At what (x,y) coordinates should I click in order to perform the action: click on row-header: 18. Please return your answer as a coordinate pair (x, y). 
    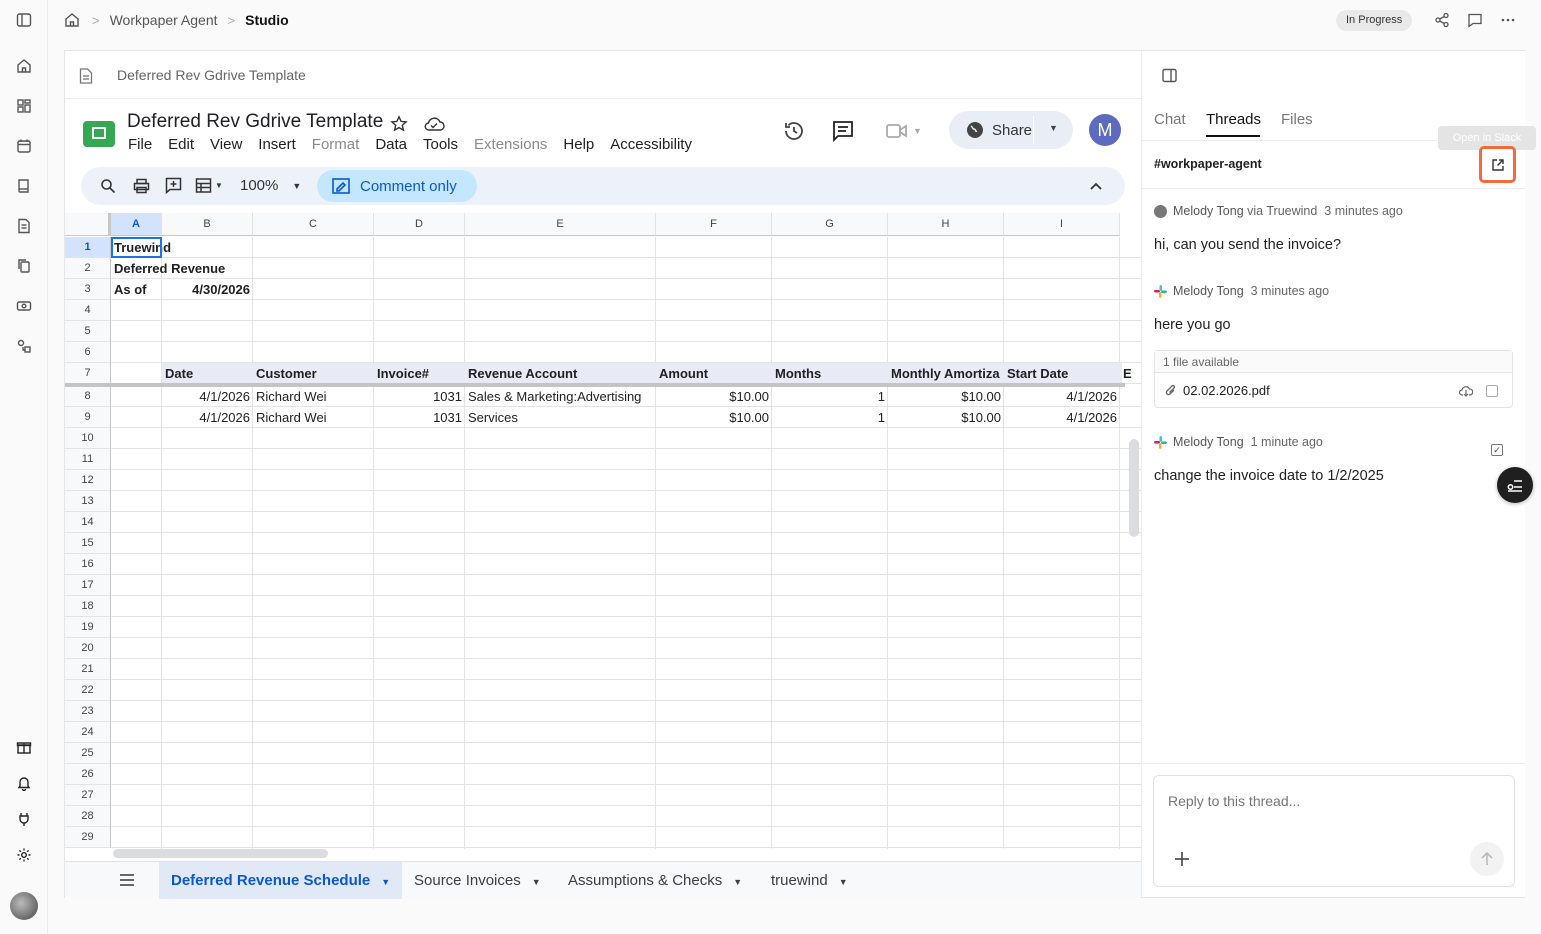
    Looking at the image, I should click on (88, 606).